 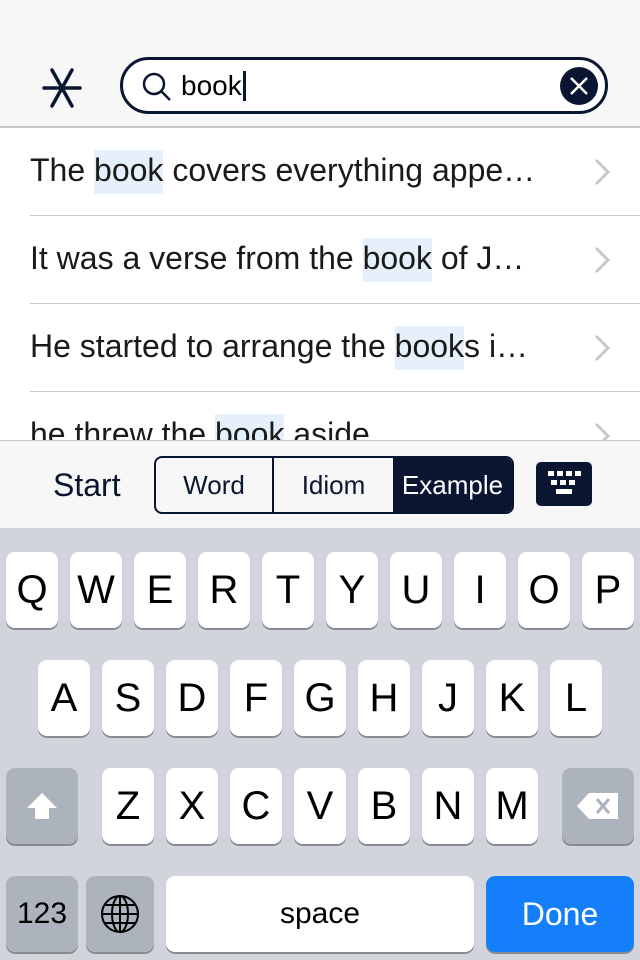 I want to click on filter-bar: Start Word Idiom Example, so click(x=320, y=484).